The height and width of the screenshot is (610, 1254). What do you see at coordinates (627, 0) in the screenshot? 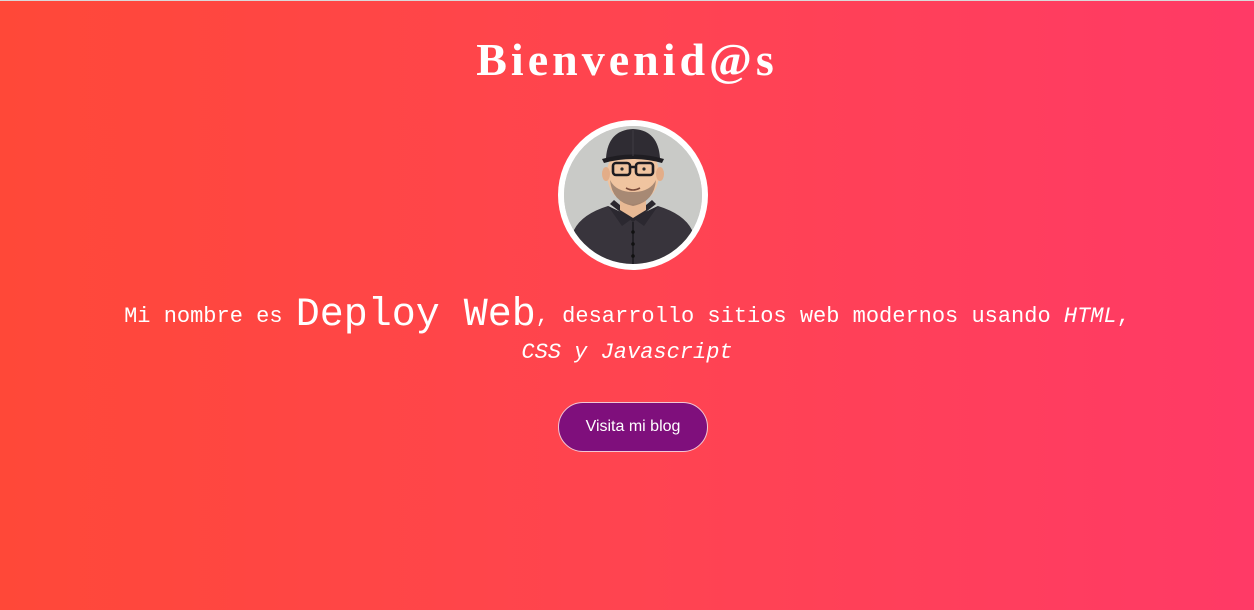
I see `top-divider` at bounding box center [627, 0].